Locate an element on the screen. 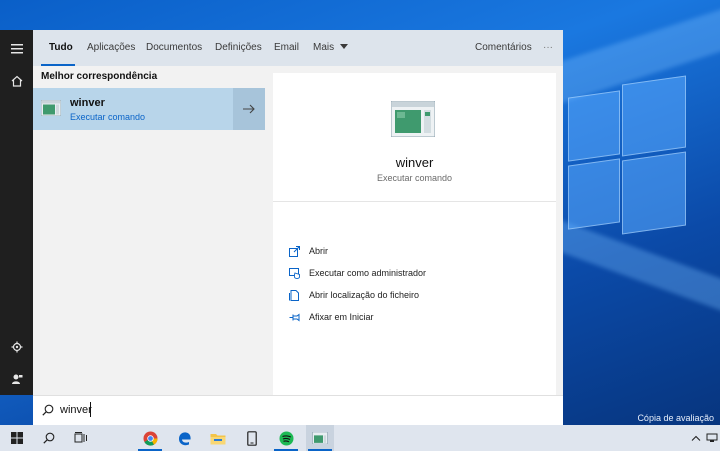 The height and width of the screenshot is (451, 720). text-caret is located at coordinates (90, 409).